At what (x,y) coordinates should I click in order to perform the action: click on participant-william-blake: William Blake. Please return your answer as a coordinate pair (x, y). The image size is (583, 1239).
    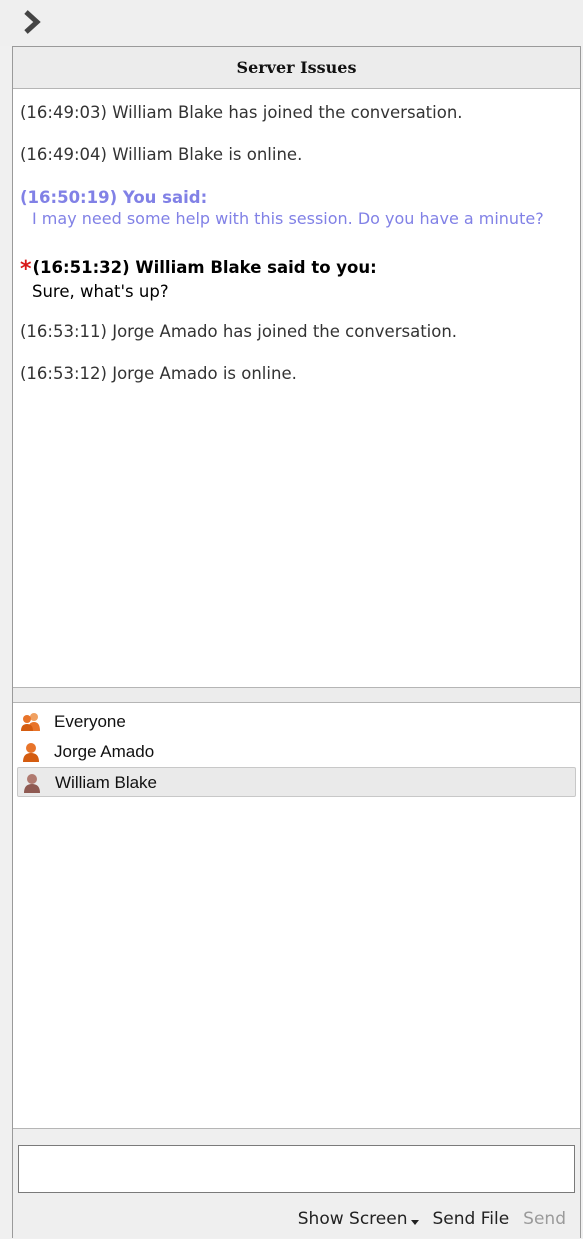
    Looking at the image, I should click on (296, 782).